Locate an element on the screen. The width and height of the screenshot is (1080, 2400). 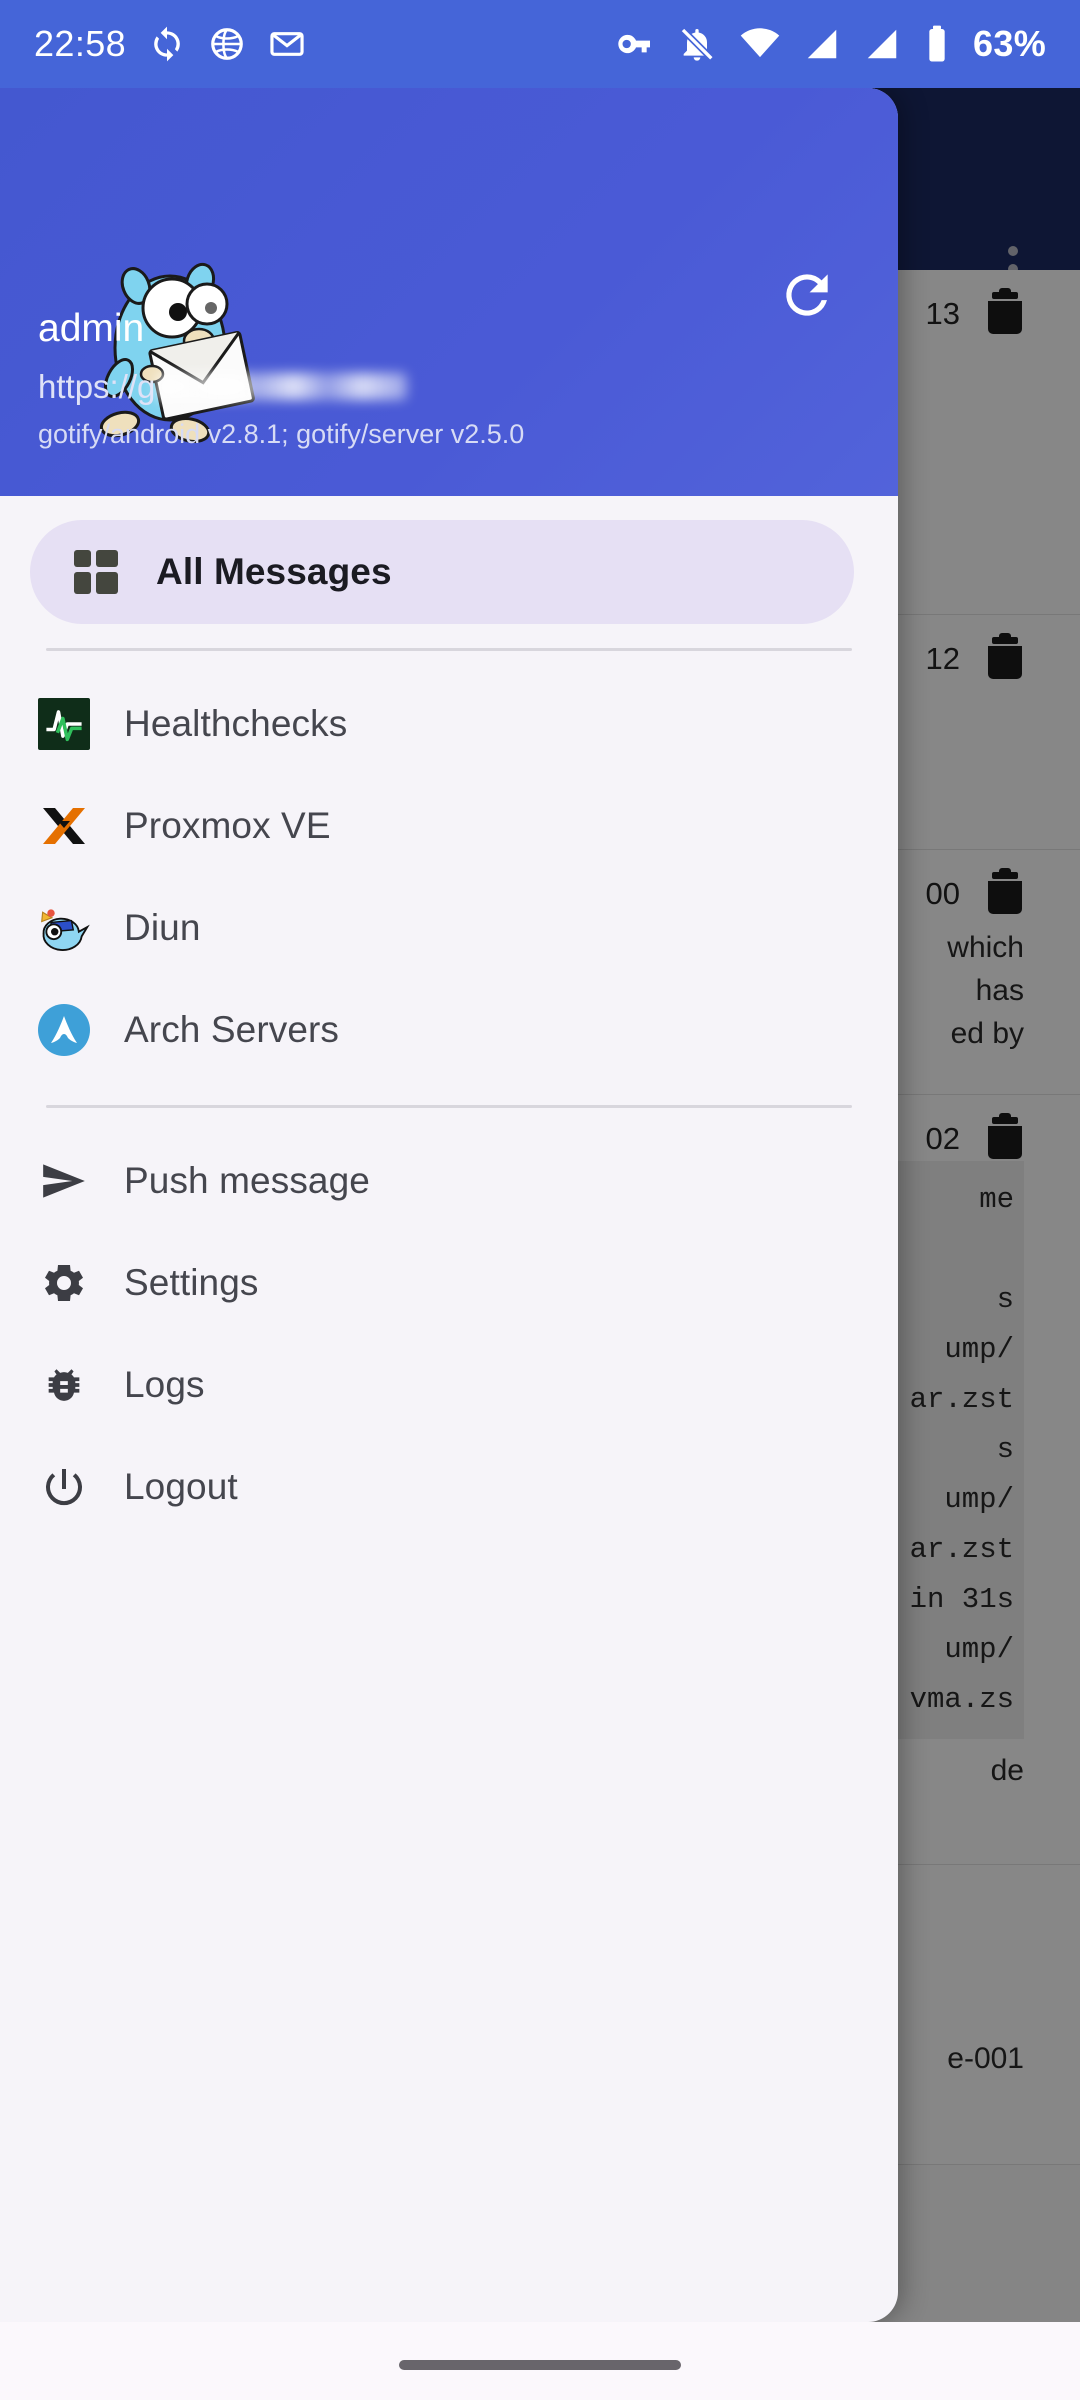
battery-percent: 63% is located at coordinates (1009, 43).